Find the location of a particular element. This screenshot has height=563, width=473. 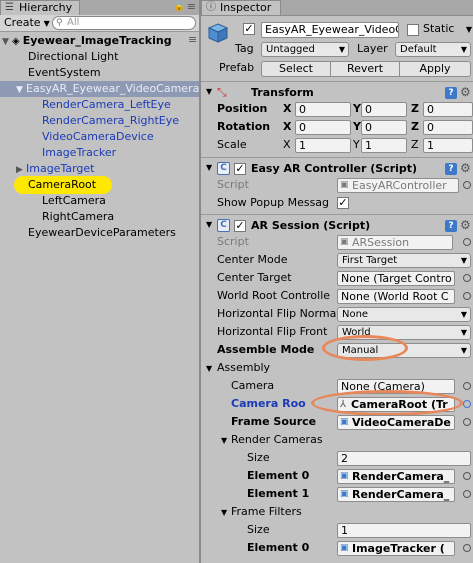

hierarchy-search-input: ⚲ All is located at coordinates (124, 23).